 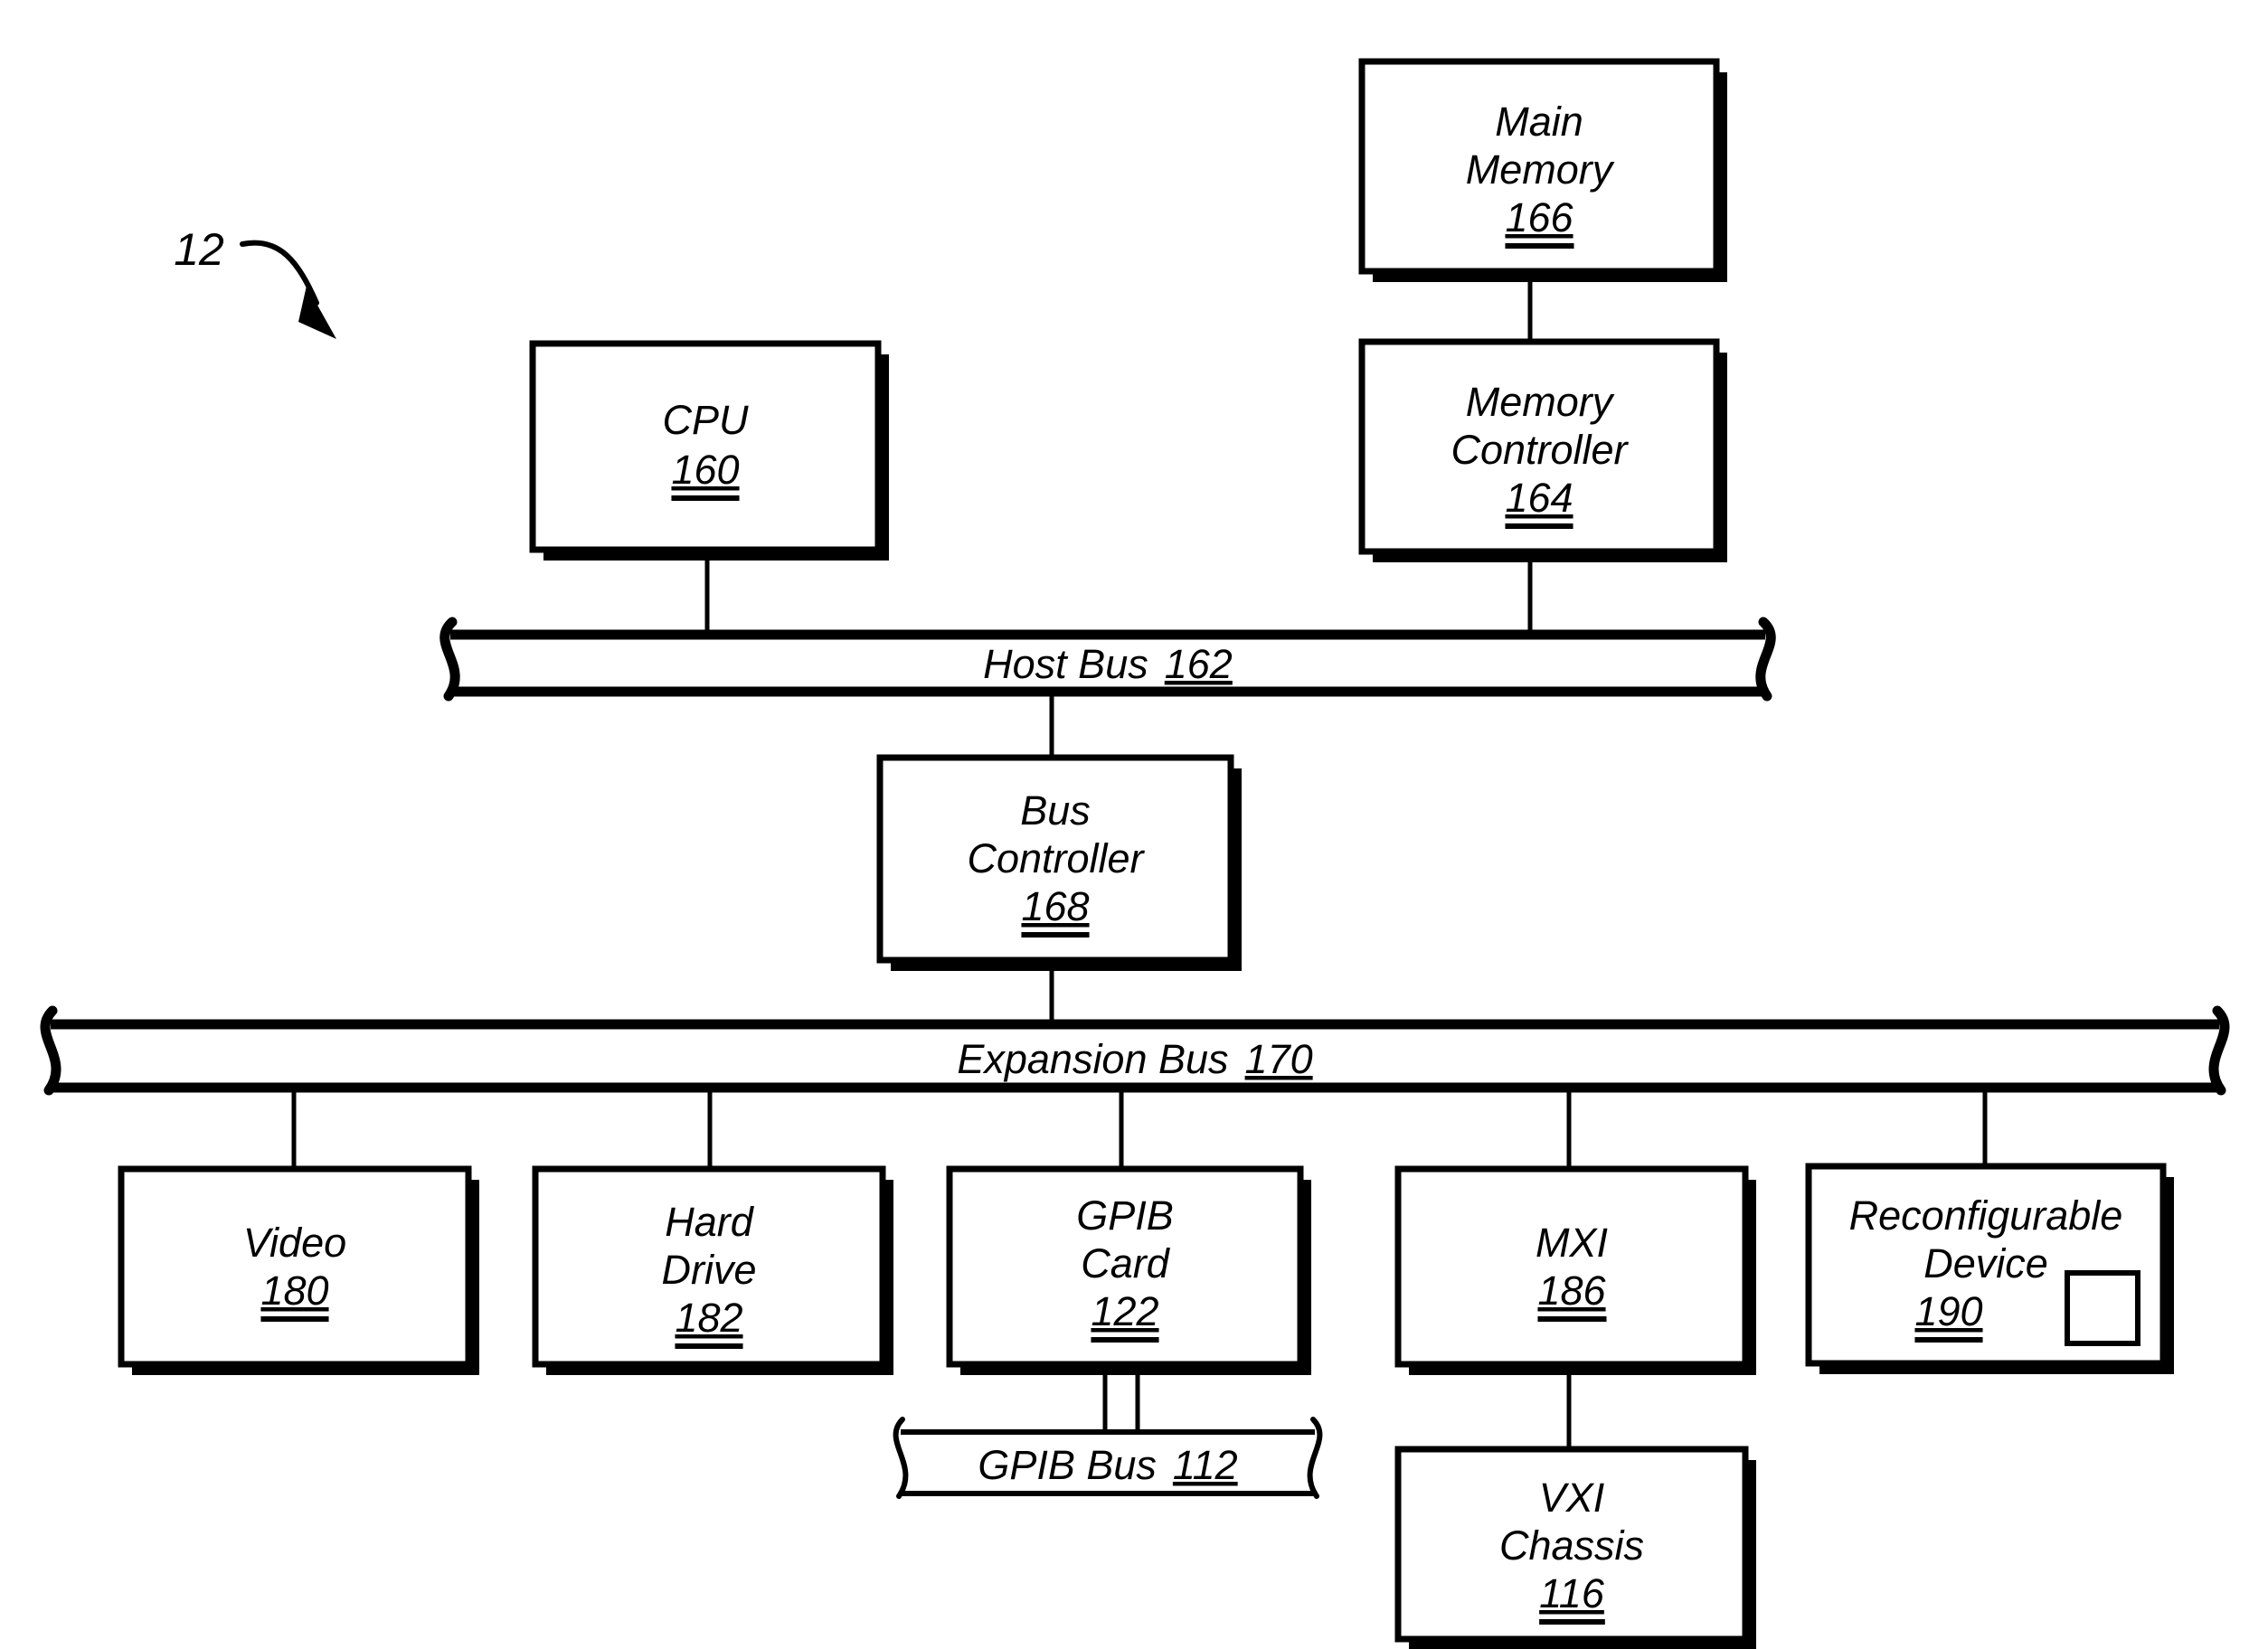 What do you see at coordinates (1571, 1290) in the screenshot?
I see `node-mxi-ref: 186` at bounding box center [1571, 1290].